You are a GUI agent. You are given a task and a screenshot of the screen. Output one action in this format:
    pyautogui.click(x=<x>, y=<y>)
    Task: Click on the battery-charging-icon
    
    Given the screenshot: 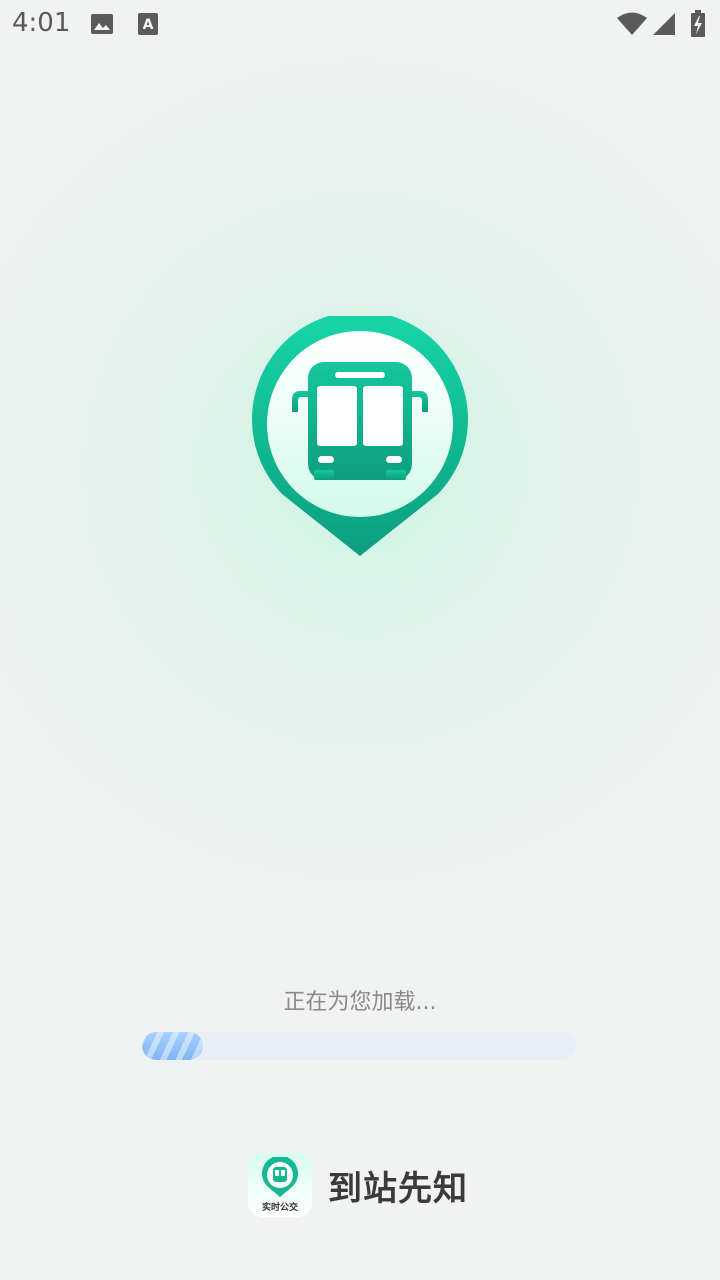 What is the action you would take?
    pyautogui.click(x=698, y=23)
    